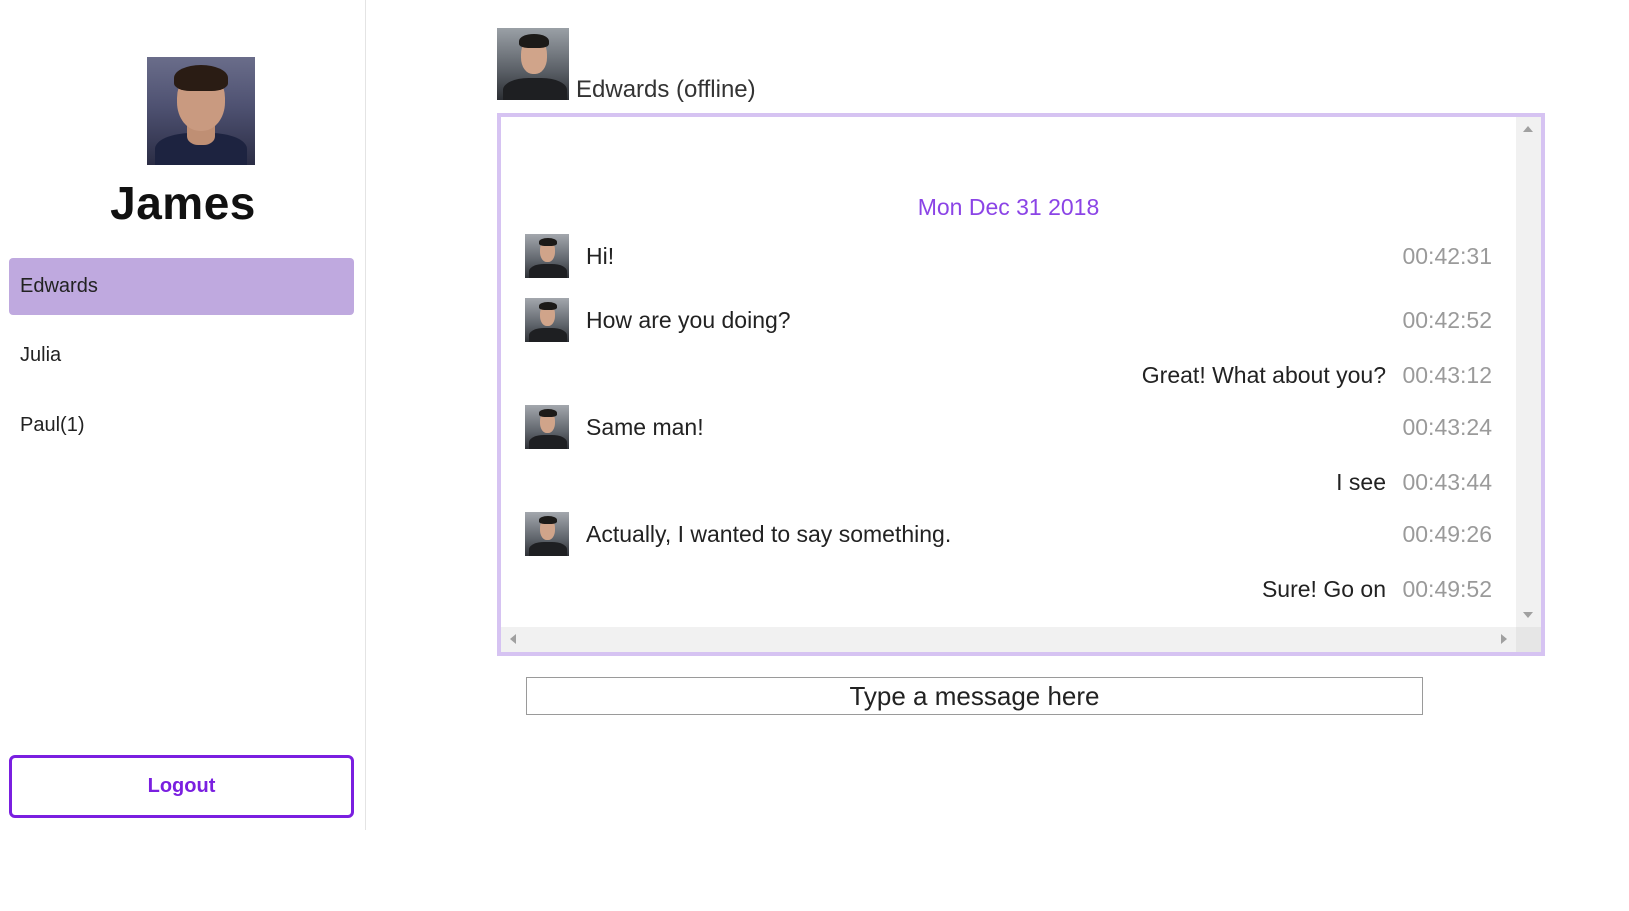 This screenshot has width=1629, height=911. What do you see at coordinates (1008, 639) in the screenshot?
I see `horizontal-scrollbar` at bounding box center [1008, 639].